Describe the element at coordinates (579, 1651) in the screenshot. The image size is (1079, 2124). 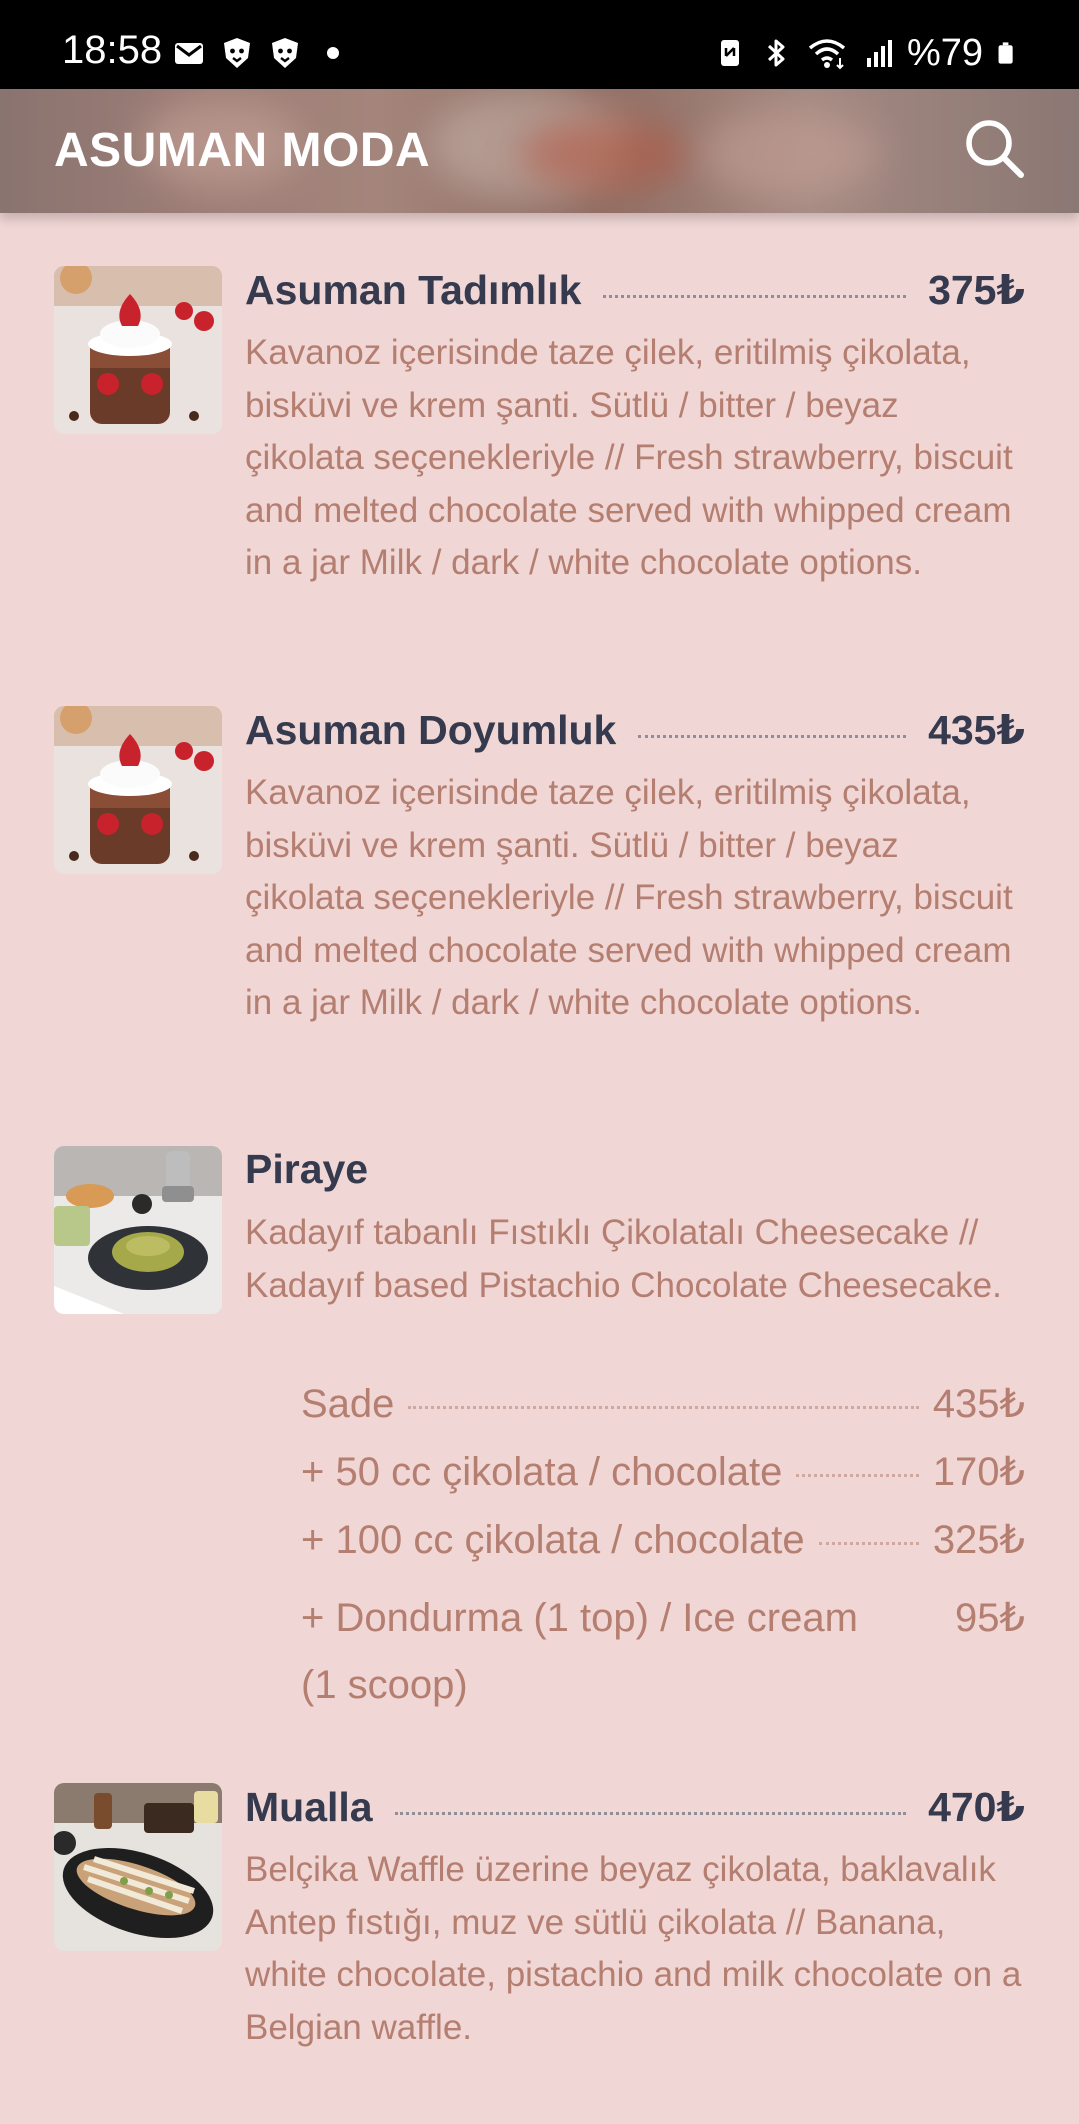
I see `option-label: + Dondurma (1 top) / Ice cream (1 scoop)` at that location.